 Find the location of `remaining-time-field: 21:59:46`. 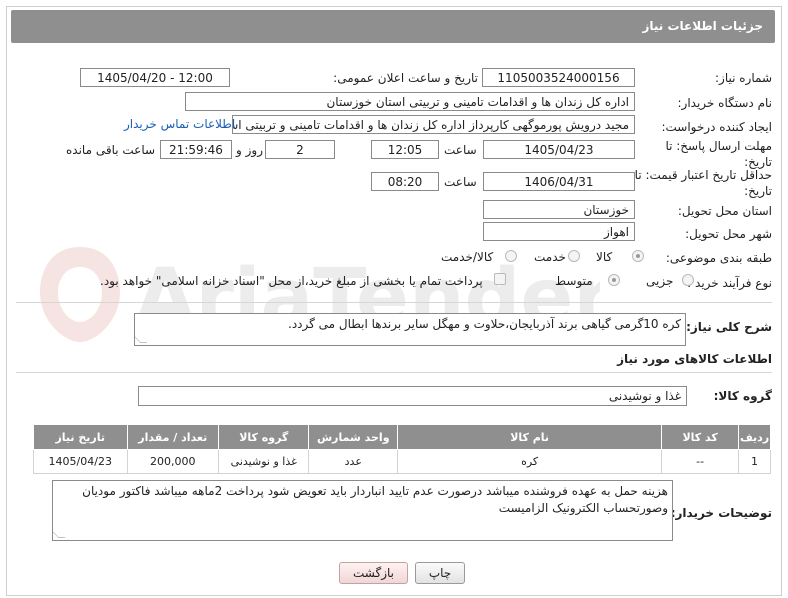

remaining-time-field: 21:59:46 is located at coordinates (196, 149).